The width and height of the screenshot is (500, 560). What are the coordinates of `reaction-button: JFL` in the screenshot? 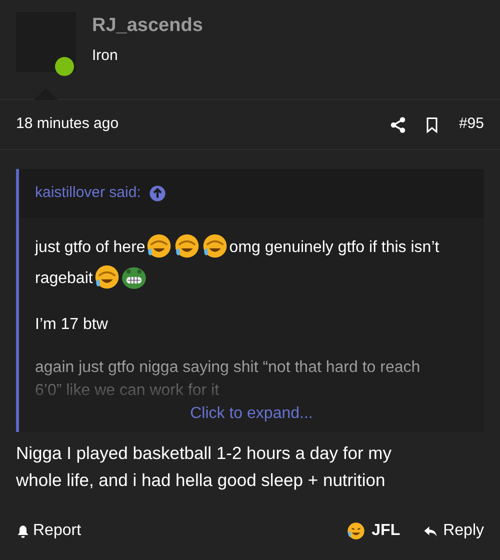 It's located at (373, 531).